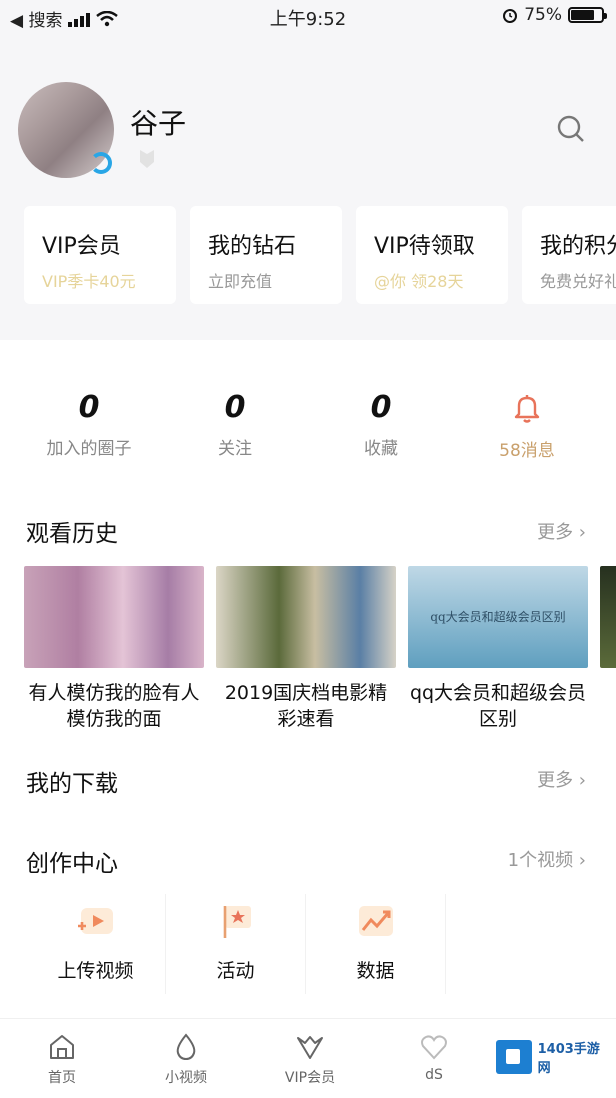  I want to click on card-subtitle: 免费兑好礼, so click(578, 281).